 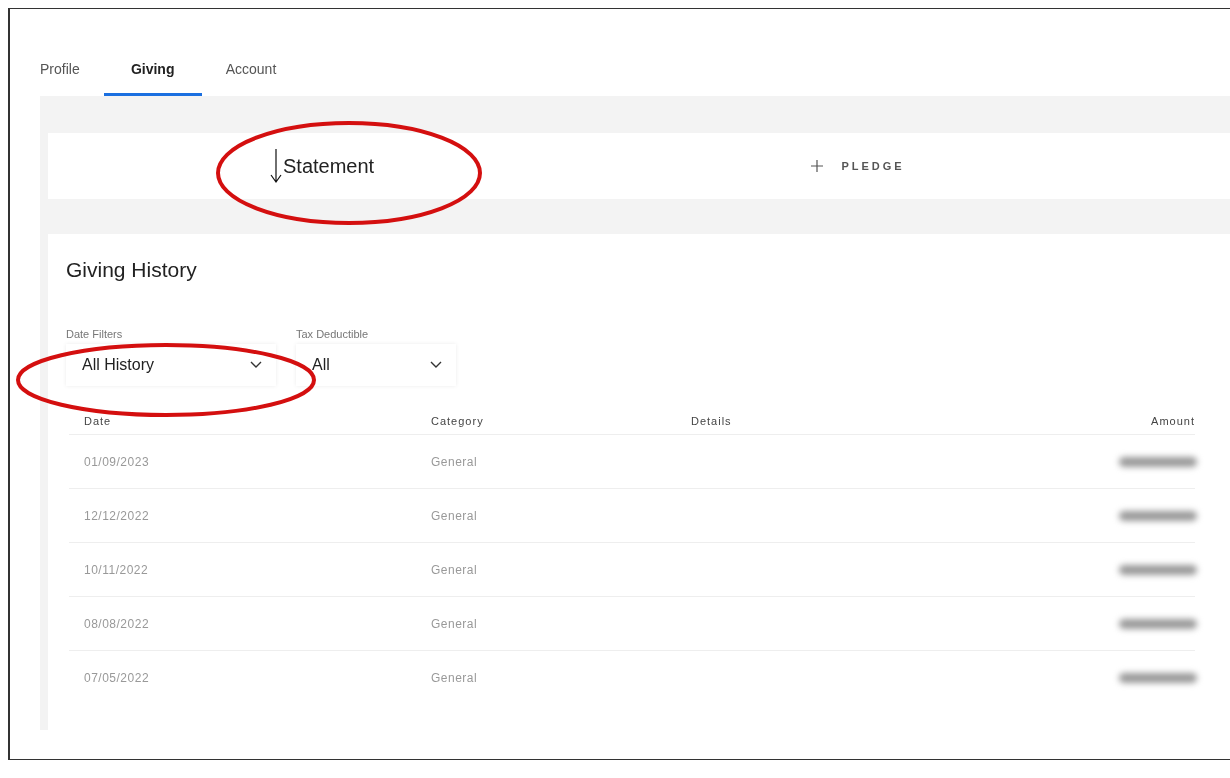 What do you see at coordinates (1173, 421) in the screenshot?
I see `column-header: Amount` at bounding box center [1173, 421].